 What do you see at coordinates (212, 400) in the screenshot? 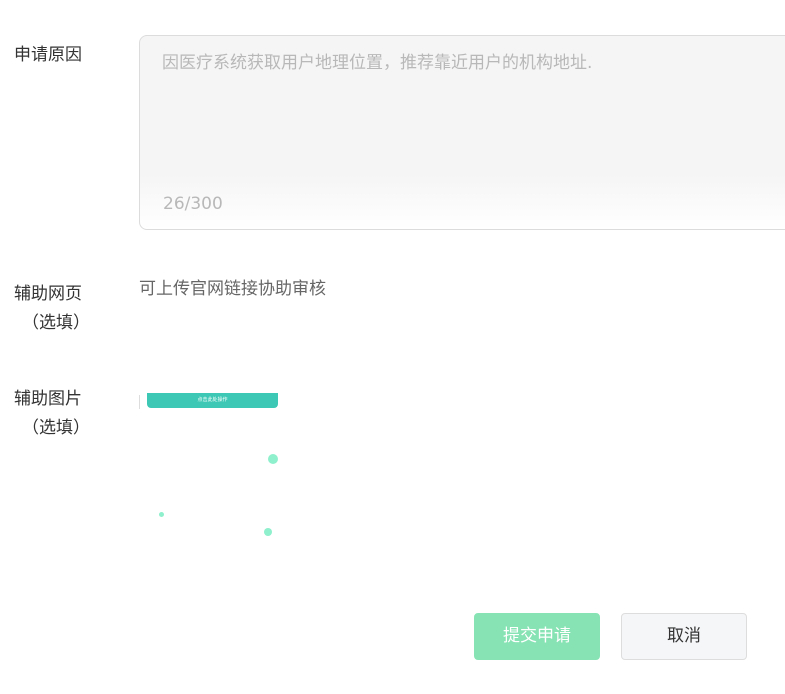
I see `upload-thumbnail-button: 点击此处操作` at bounding box center [212, 400].